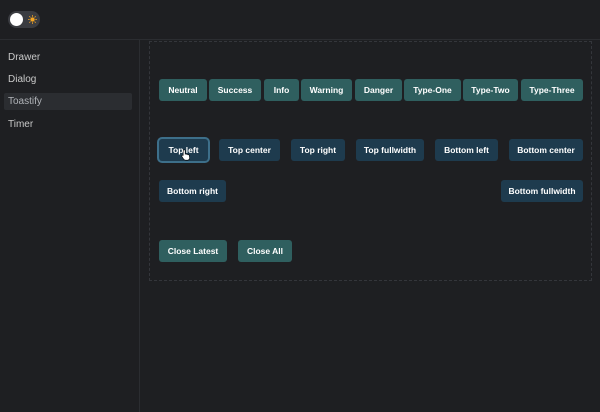 This screenshot has width=600, height=412. Describe the element at coordinates (68, 79) in the screenshot. I see `sidebar-item-dialog: Dialog` at that location.